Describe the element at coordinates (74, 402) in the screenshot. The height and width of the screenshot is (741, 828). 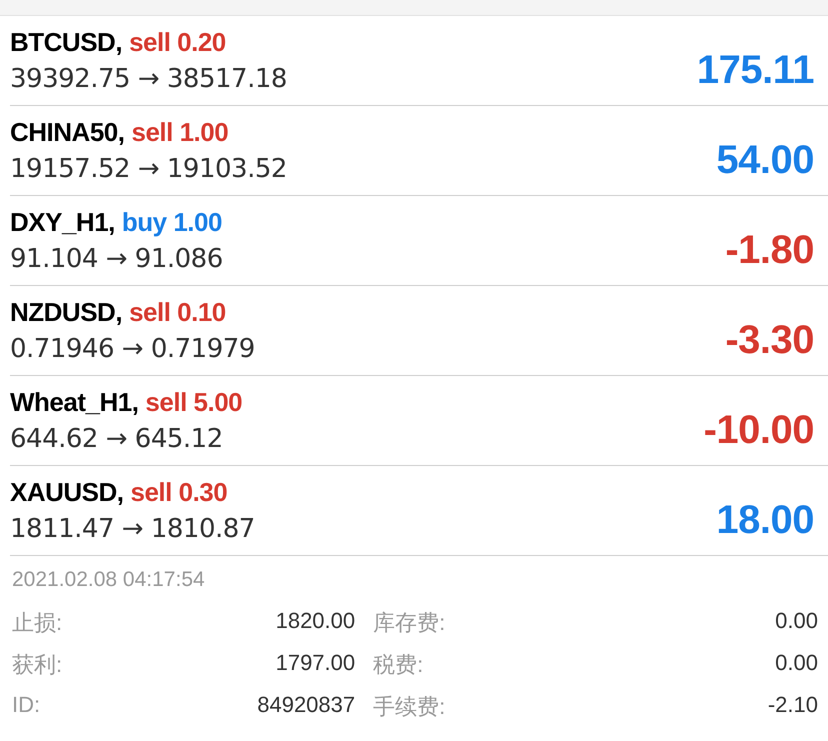
I see `symbol-label: Wheat_H1,` at that location.